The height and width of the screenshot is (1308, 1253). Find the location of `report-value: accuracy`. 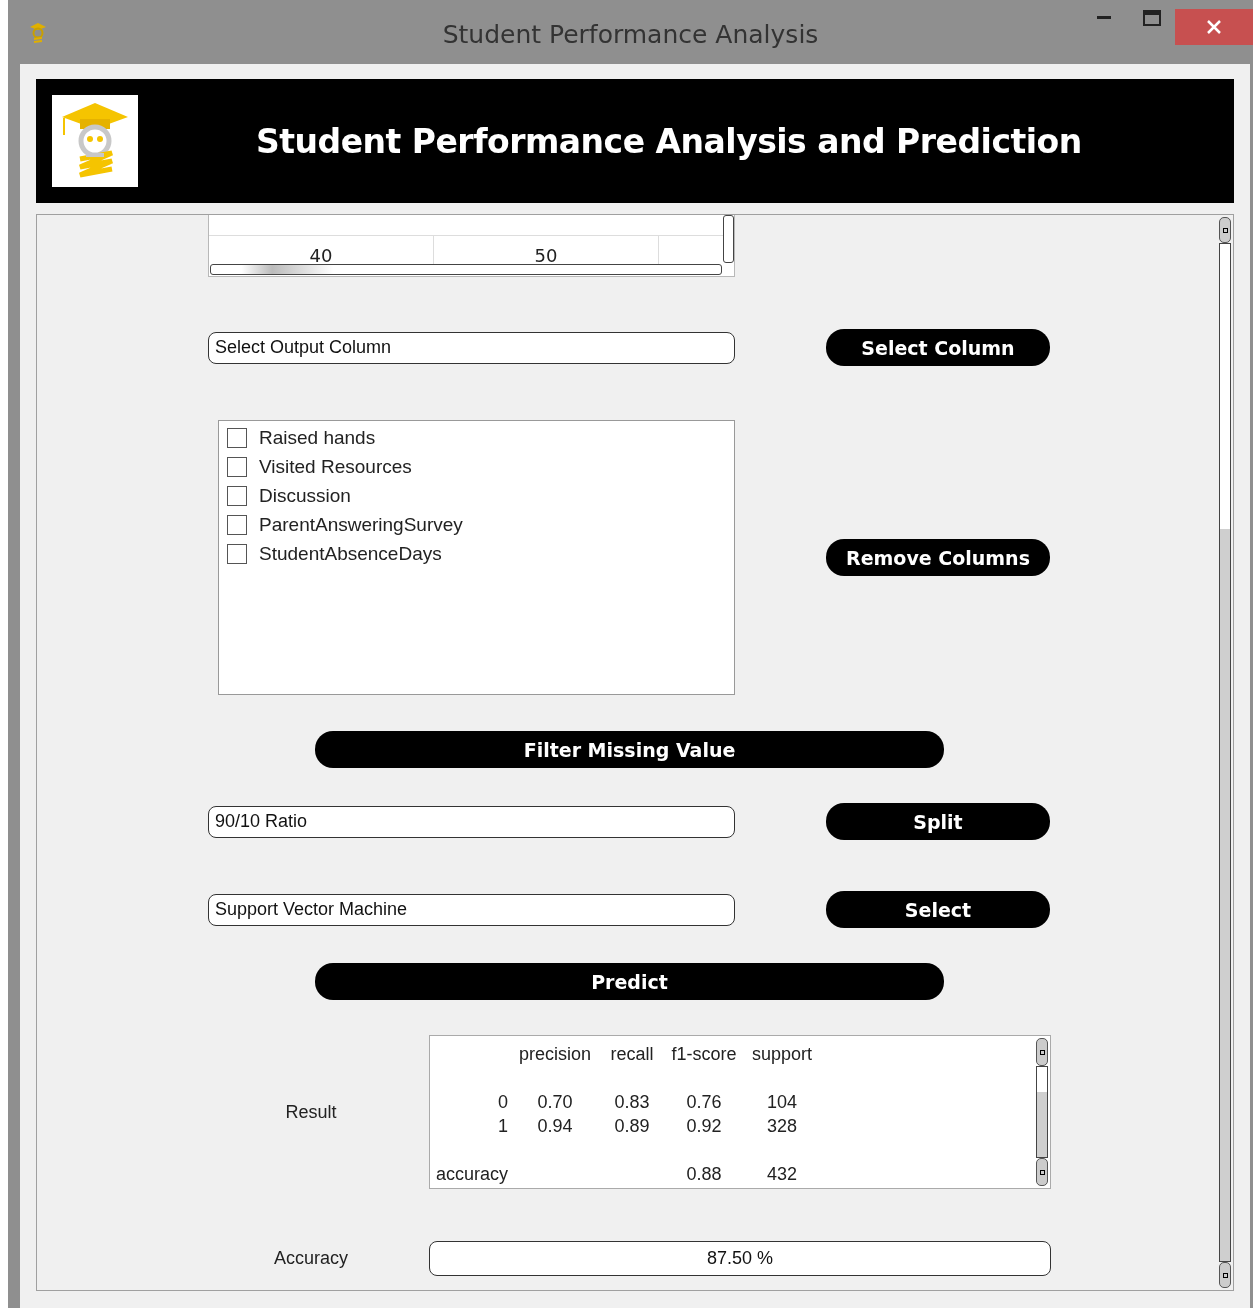

report-value: accuracy is located at coordinates (471, 1175).